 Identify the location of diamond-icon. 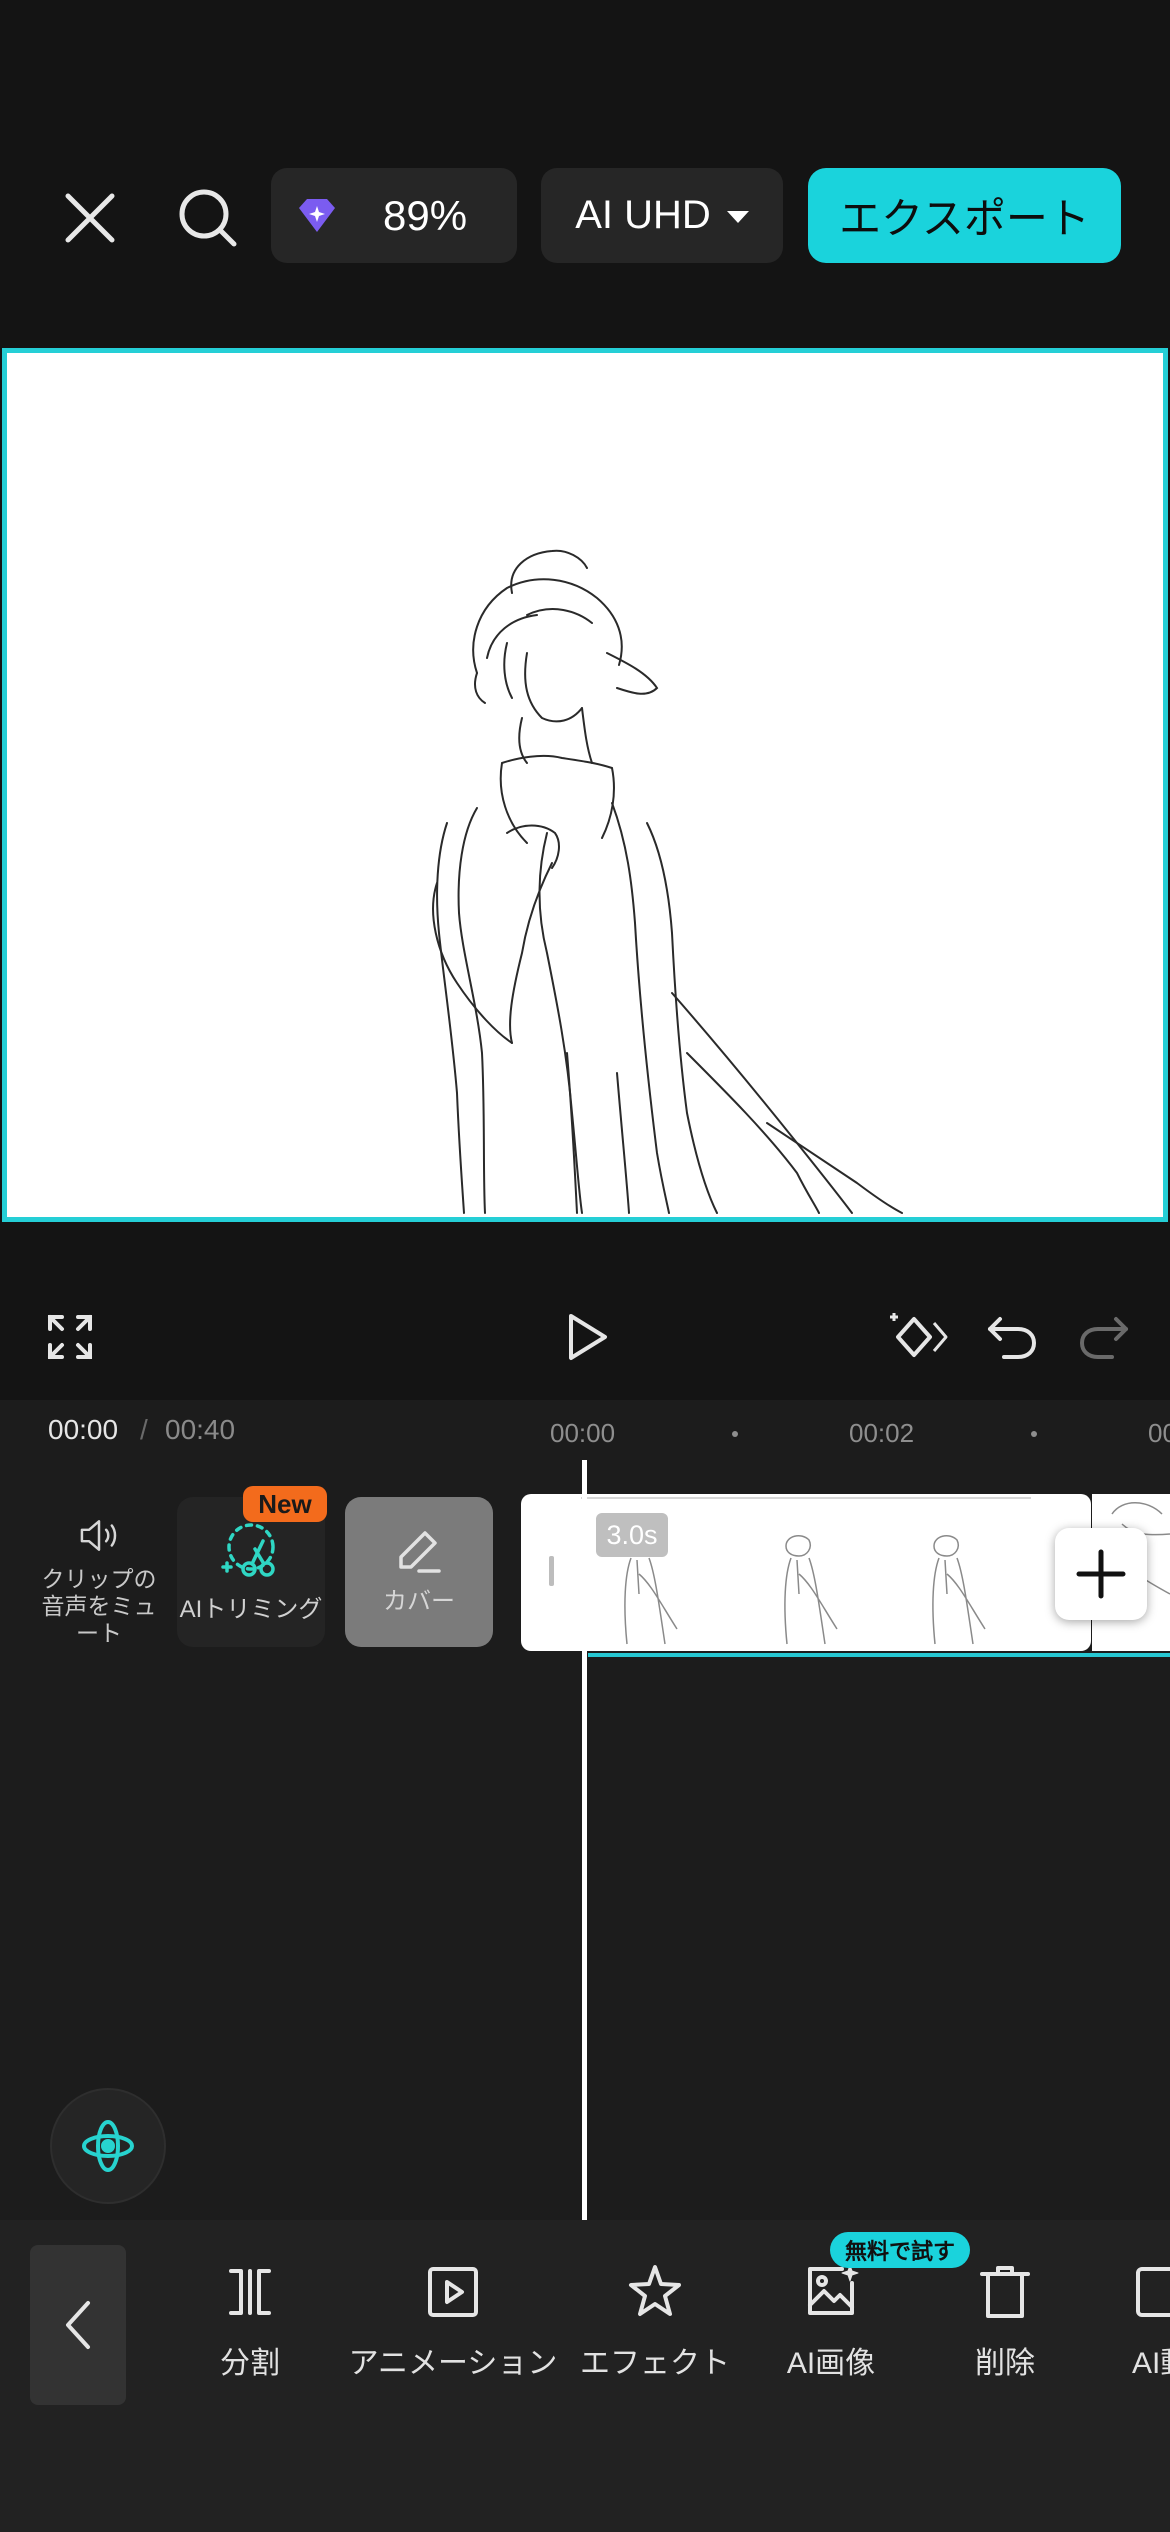
(317, 215).